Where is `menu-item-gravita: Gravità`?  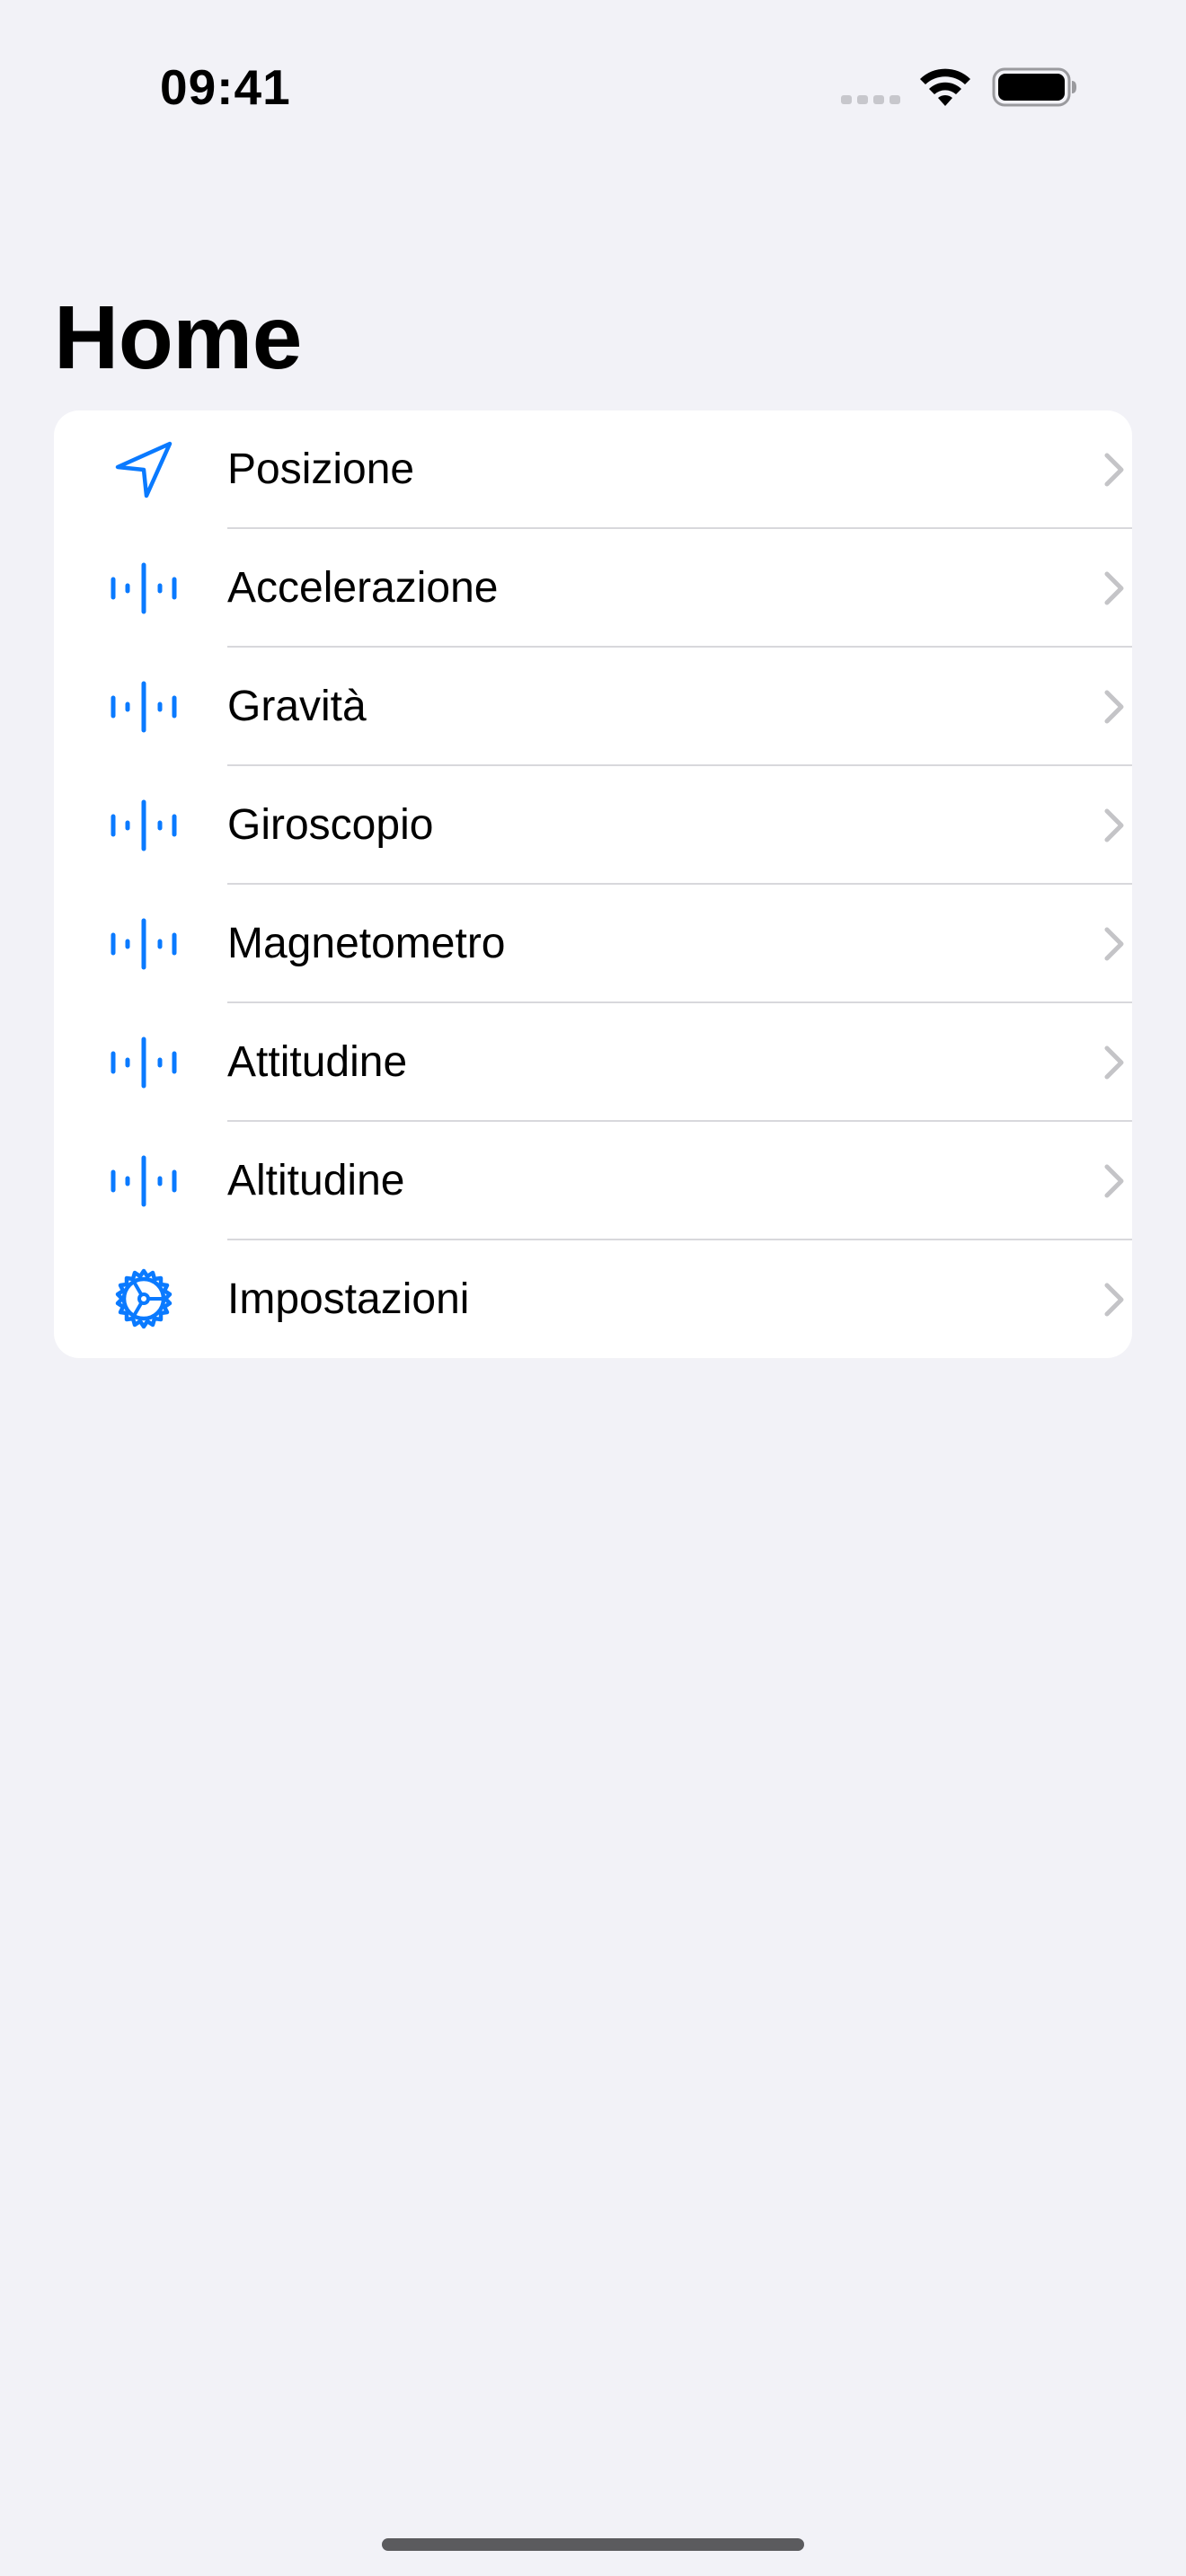 menu-item-gravita: Gravità is located at coordinates (593, 707).